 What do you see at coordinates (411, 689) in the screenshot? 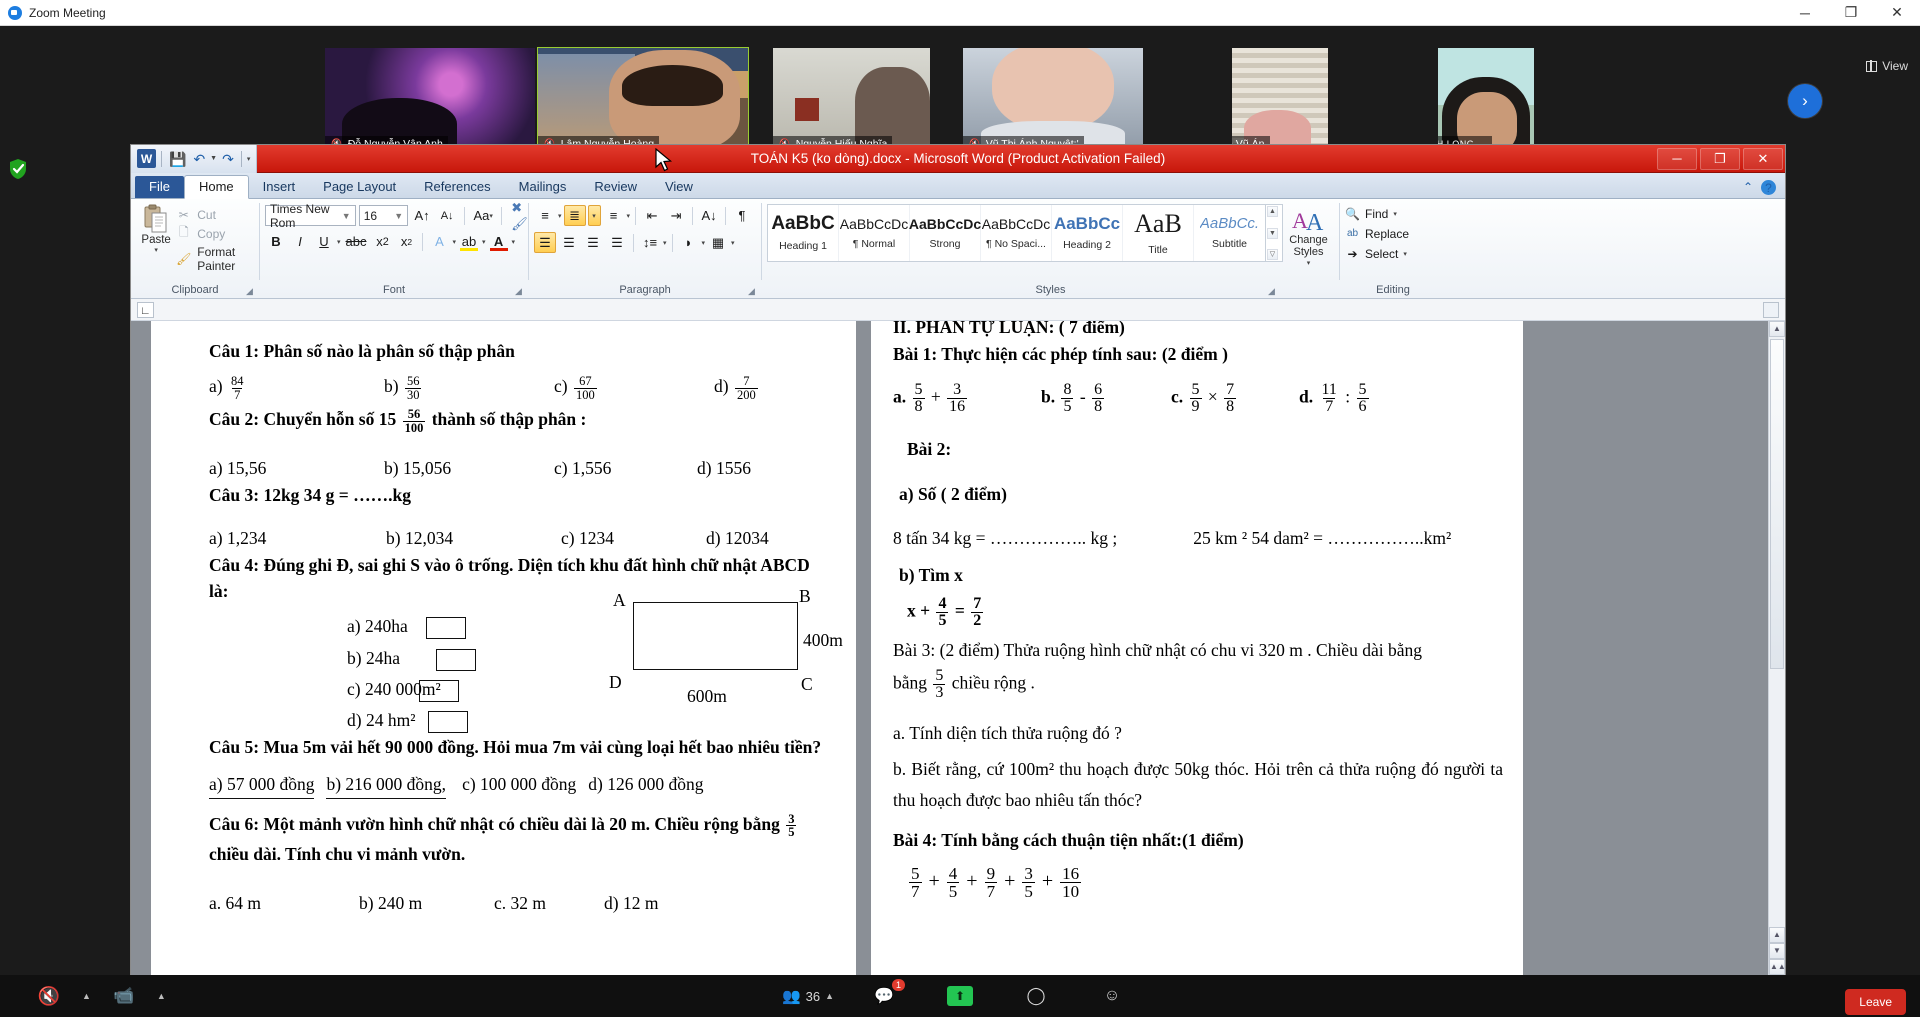
I see `question-4-option-c: c) 240 000m²` at bounding box center [411, 689].